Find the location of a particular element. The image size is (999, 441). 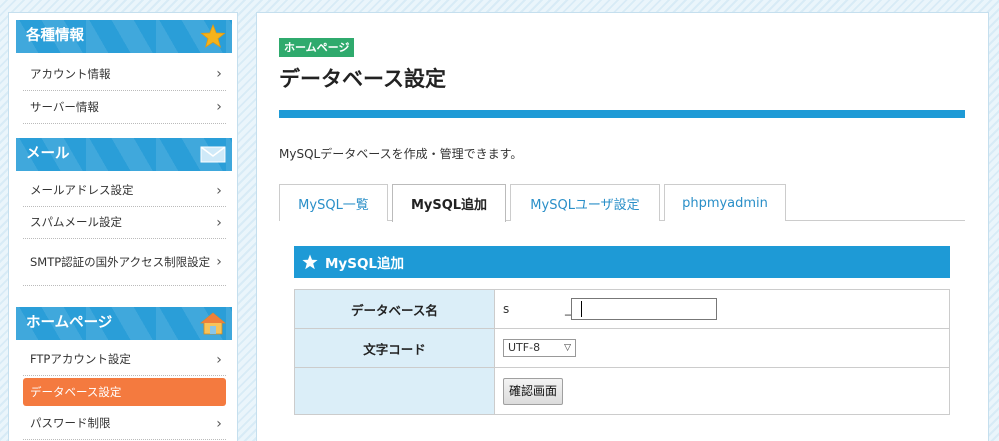

charset-select: UTF-8 ▽ is located at coordinates (539, 348).